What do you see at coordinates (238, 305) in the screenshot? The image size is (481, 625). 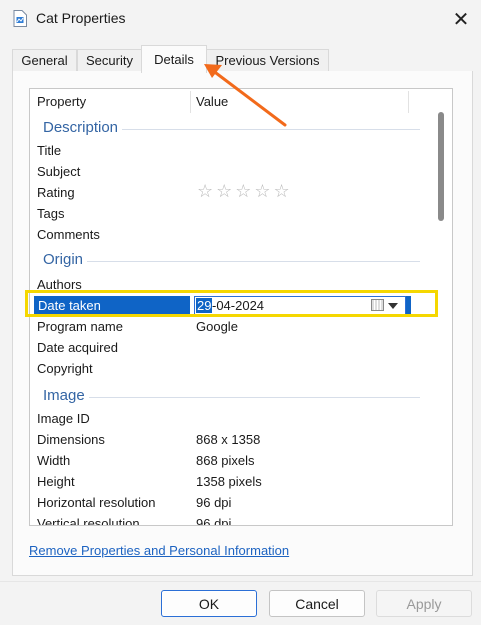 I see `date-rest: -04-2024` at bounding box center [238, 305].